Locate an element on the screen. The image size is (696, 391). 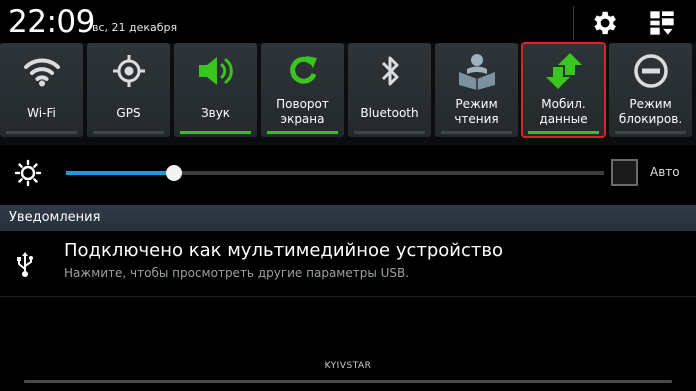
toggle-mobile-data-label: Мобил. данные is located at coordinates (563, 112).